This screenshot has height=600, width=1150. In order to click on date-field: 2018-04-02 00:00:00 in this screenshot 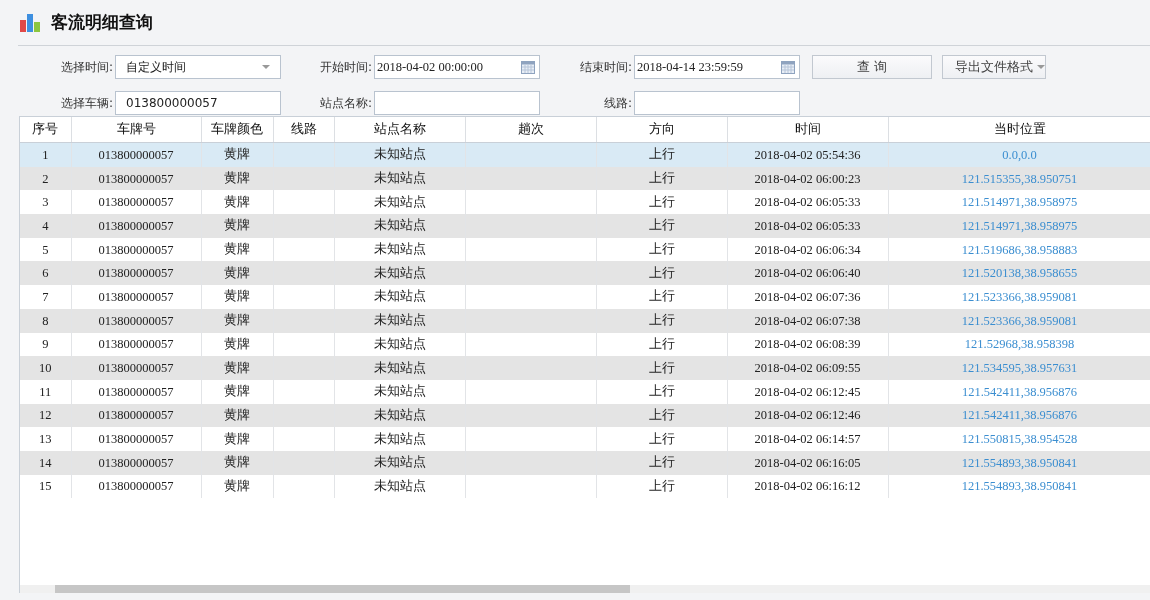, I will do `click(457, 67)`.